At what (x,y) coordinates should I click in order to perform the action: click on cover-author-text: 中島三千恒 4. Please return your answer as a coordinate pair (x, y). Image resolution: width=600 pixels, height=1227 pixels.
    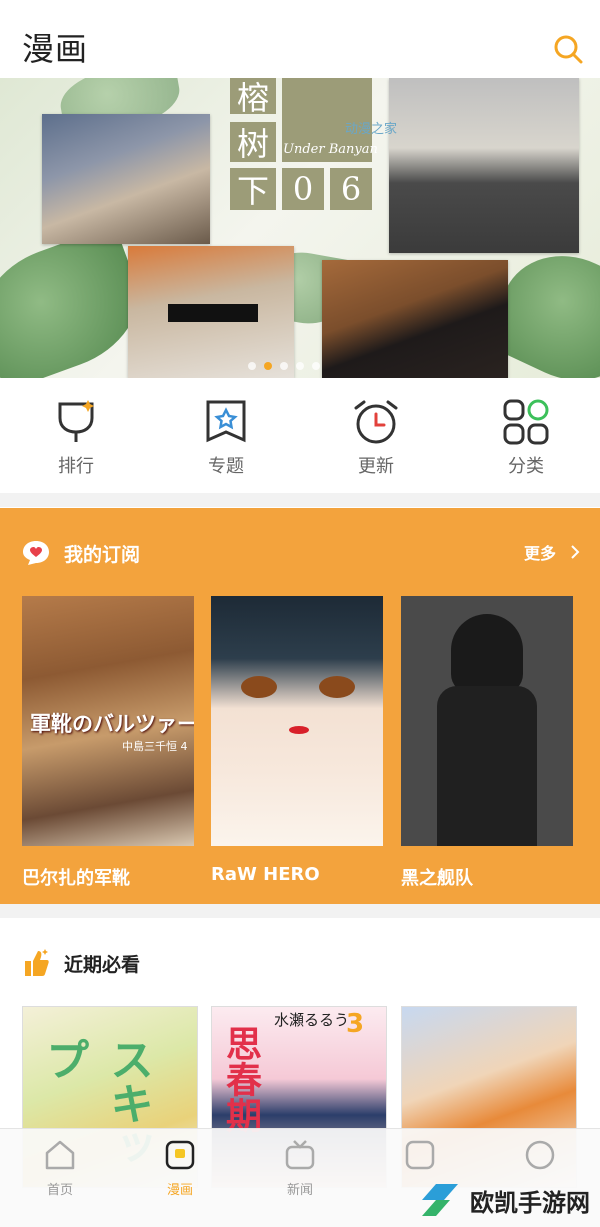
    Looking at the image, I should click on (155, 746).